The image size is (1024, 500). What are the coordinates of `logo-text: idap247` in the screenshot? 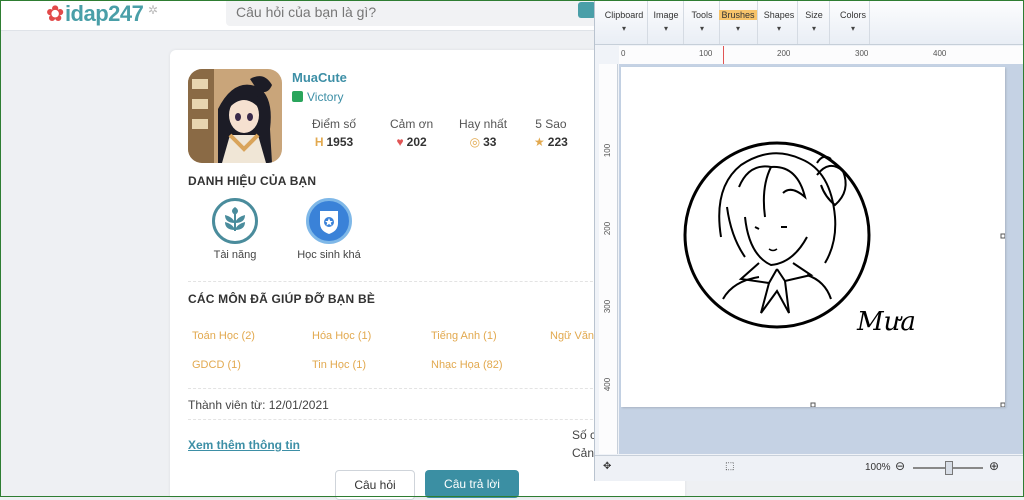 It's located at (104, 13).